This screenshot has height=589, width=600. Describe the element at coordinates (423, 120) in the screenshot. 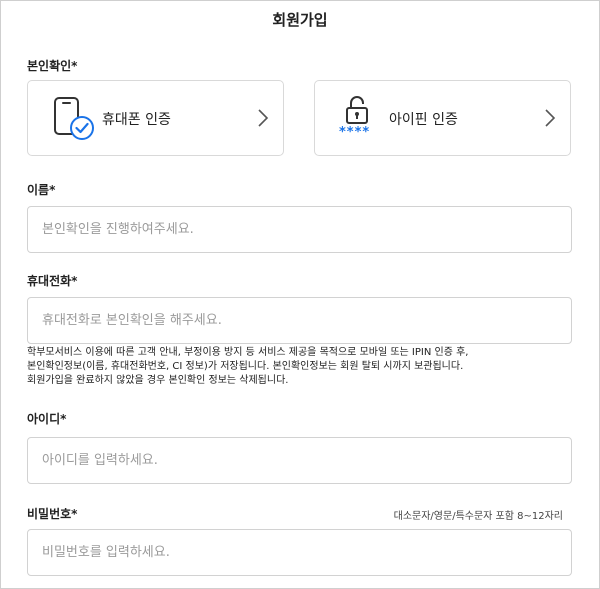

I see `ipin-verification-label: 아이핀 인증` at that location.